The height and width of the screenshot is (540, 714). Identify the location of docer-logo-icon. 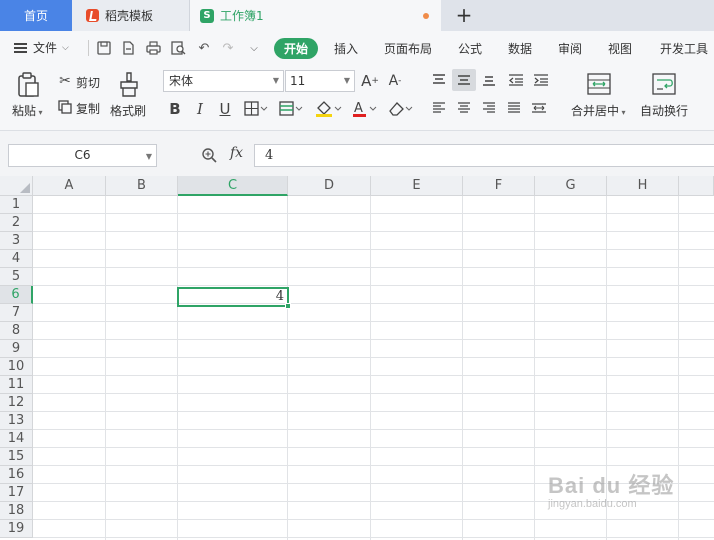
(92, 15).